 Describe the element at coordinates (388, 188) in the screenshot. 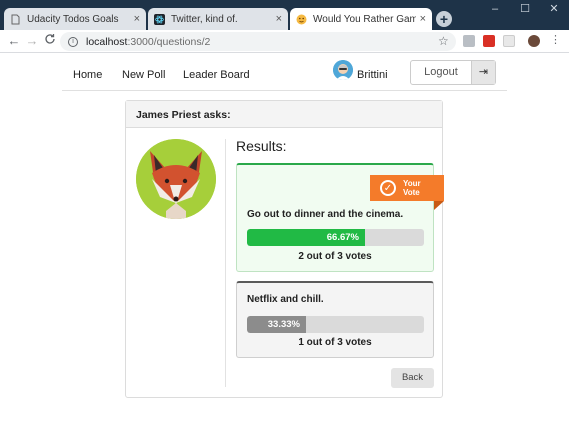

I see `check-circle-icon: ✓` at that location.